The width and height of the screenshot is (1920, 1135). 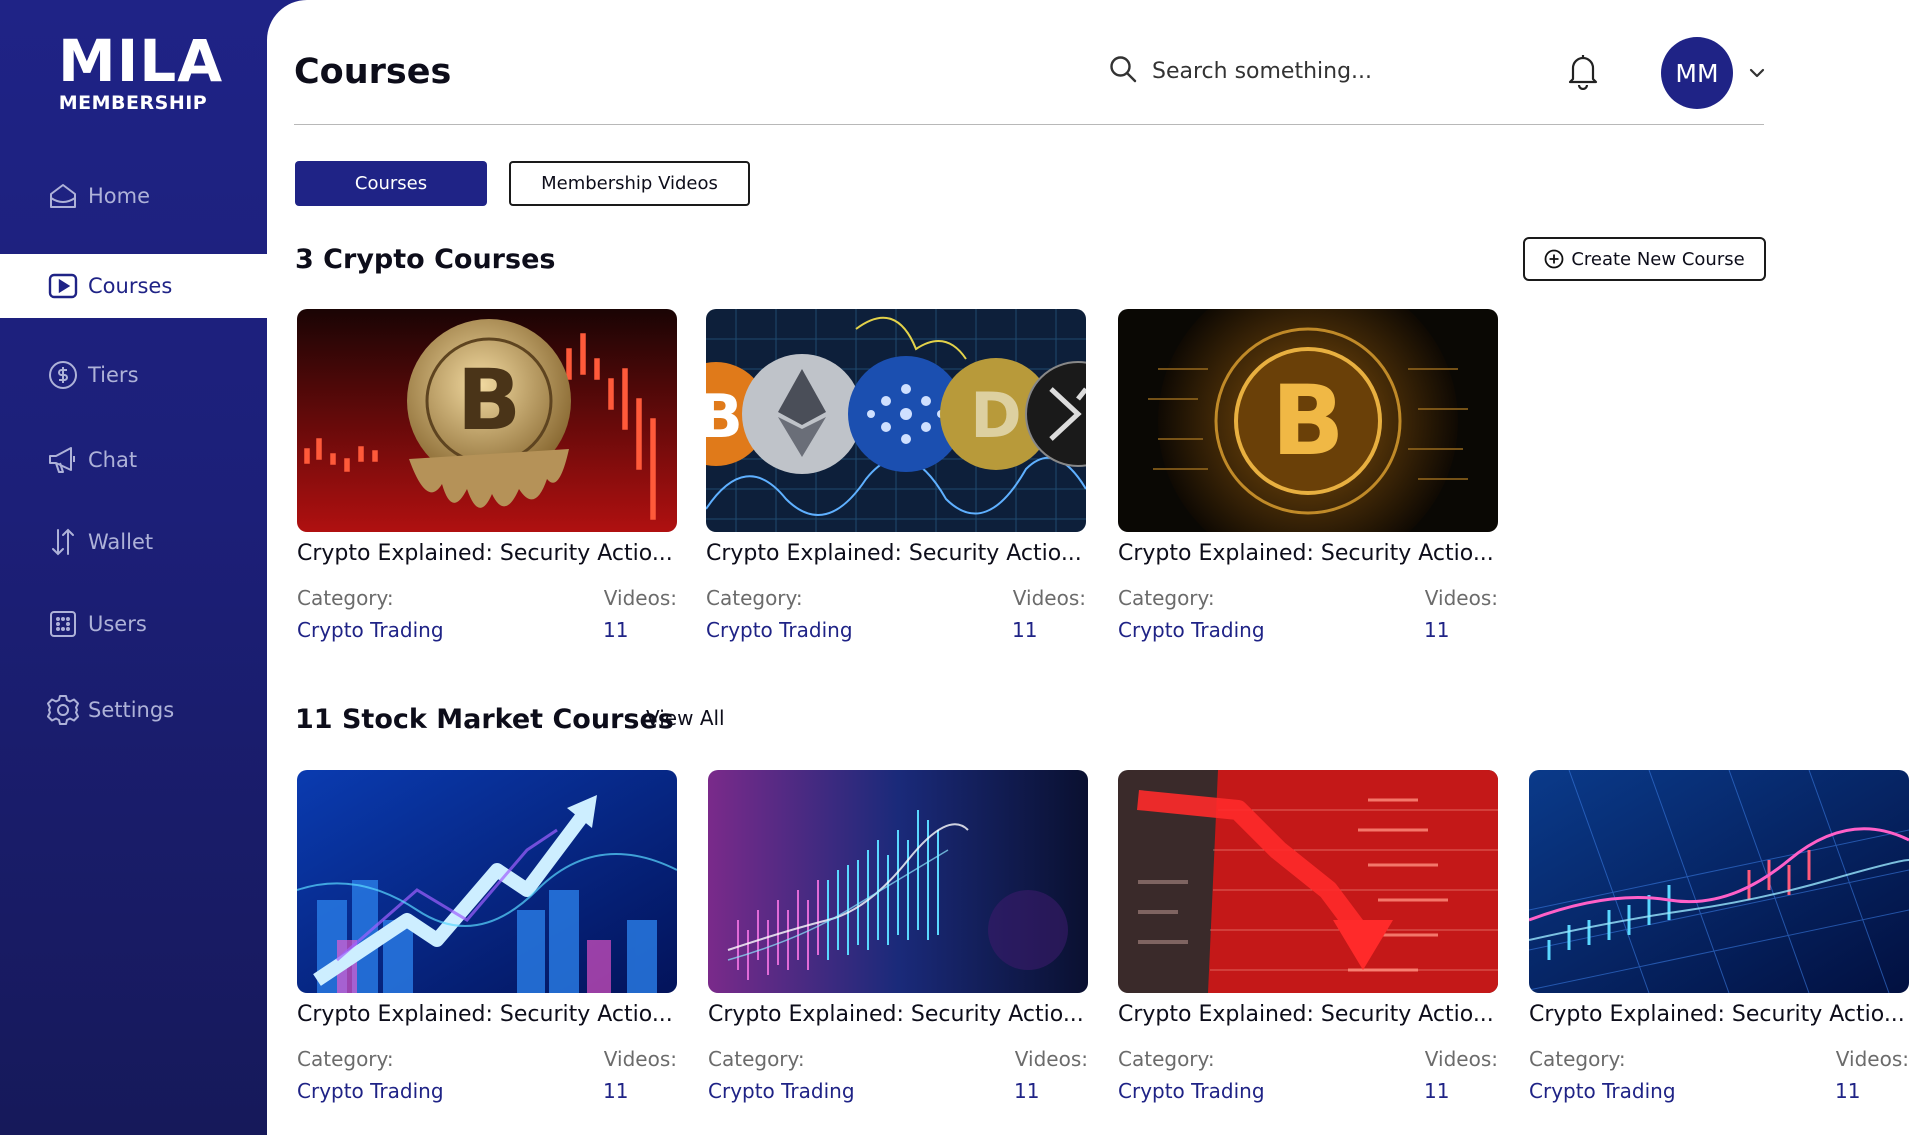 What do you see at coordinates (629, 183) in the screenshot?
I see `tab-membership-videos: Membership Videos` at bounding box center [629, 183].